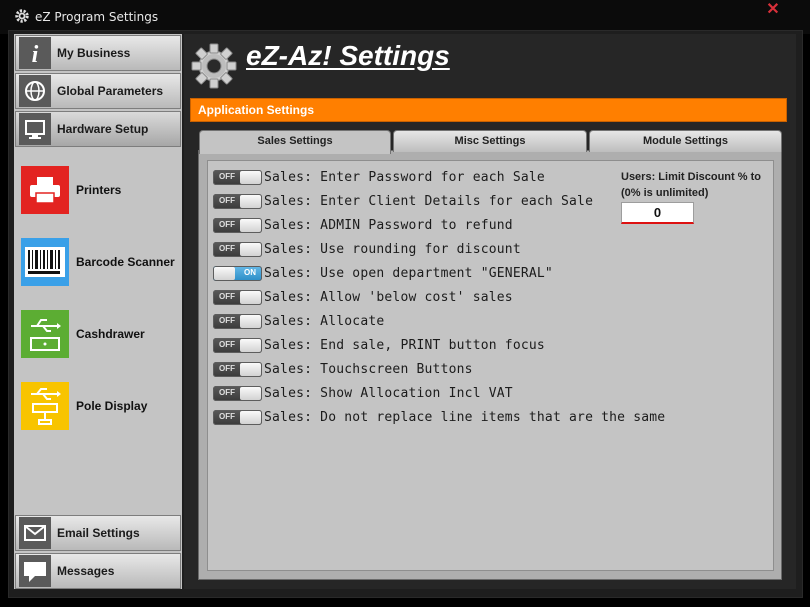 This screenshot has width=810, height=607. What do you see at coordinates (35, 571) in the screenshot?
I see `chat-icon` at bounding box center [35, 571].